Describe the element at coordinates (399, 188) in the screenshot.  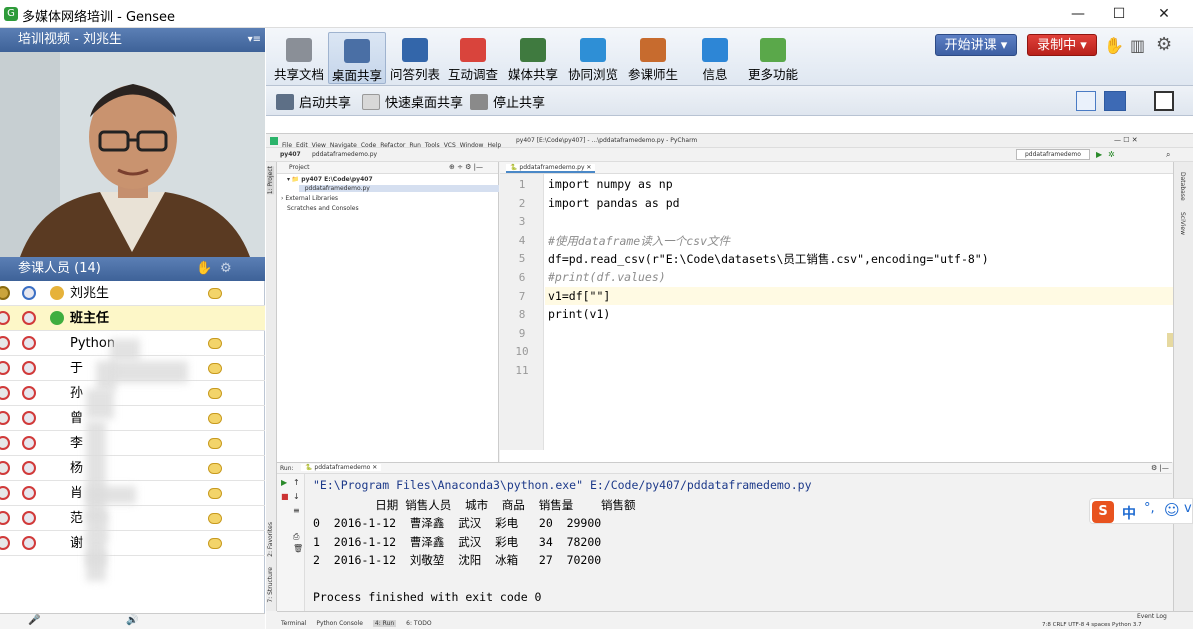
I see `tree-file-item: pddataframedemo.py` at that location.